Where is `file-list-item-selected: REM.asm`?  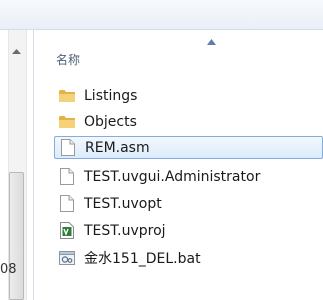
file-list-item-selected: REM.asm is located at coordinates (188, 147).